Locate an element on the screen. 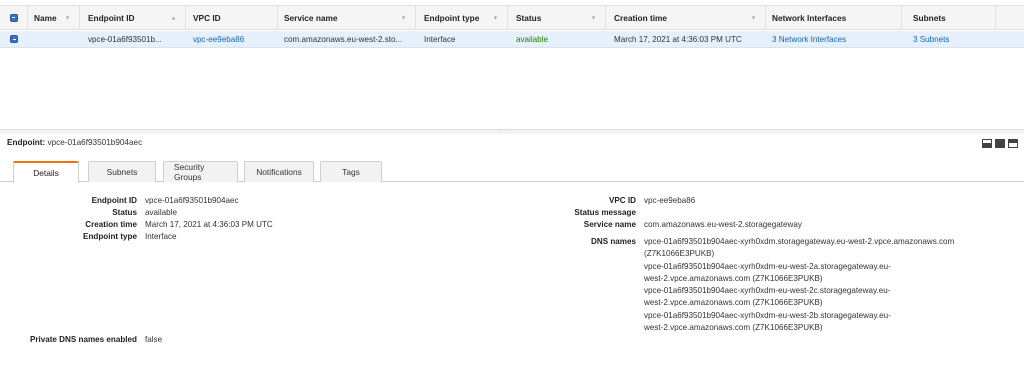  cell-creation-time: March 17, 2021 at 4:36:03 PM UTC is located at coordinates (678, 39).